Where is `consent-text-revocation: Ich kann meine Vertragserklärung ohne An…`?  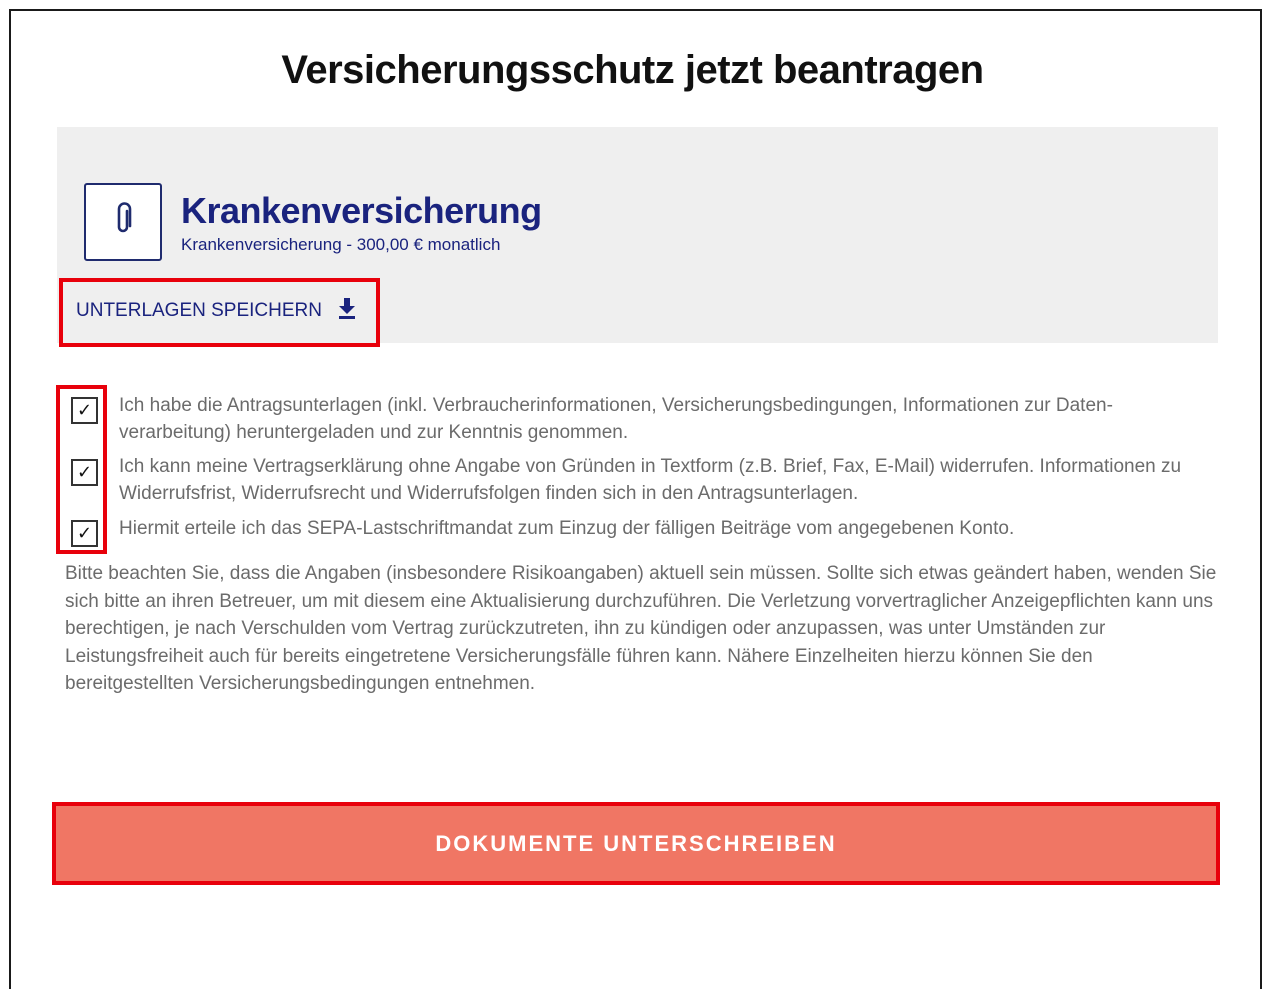
consent-text-revocation: Ich kann meine Vertragserklärung ohne An… is located at coordinates (650, 480).